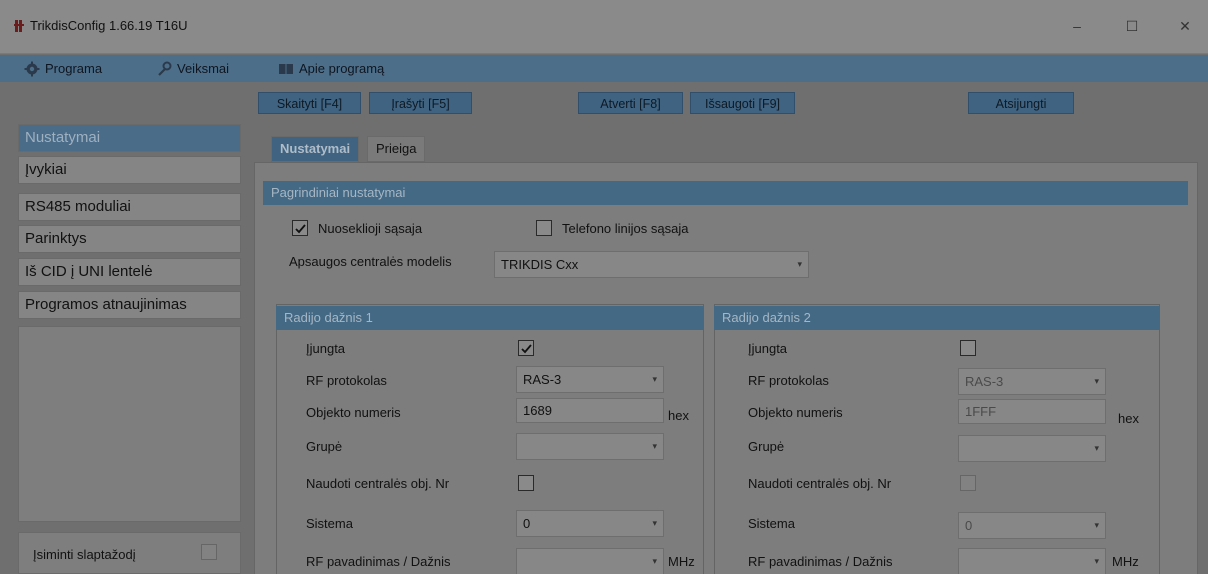  I want to click on gear-icon, so click(32, 68).